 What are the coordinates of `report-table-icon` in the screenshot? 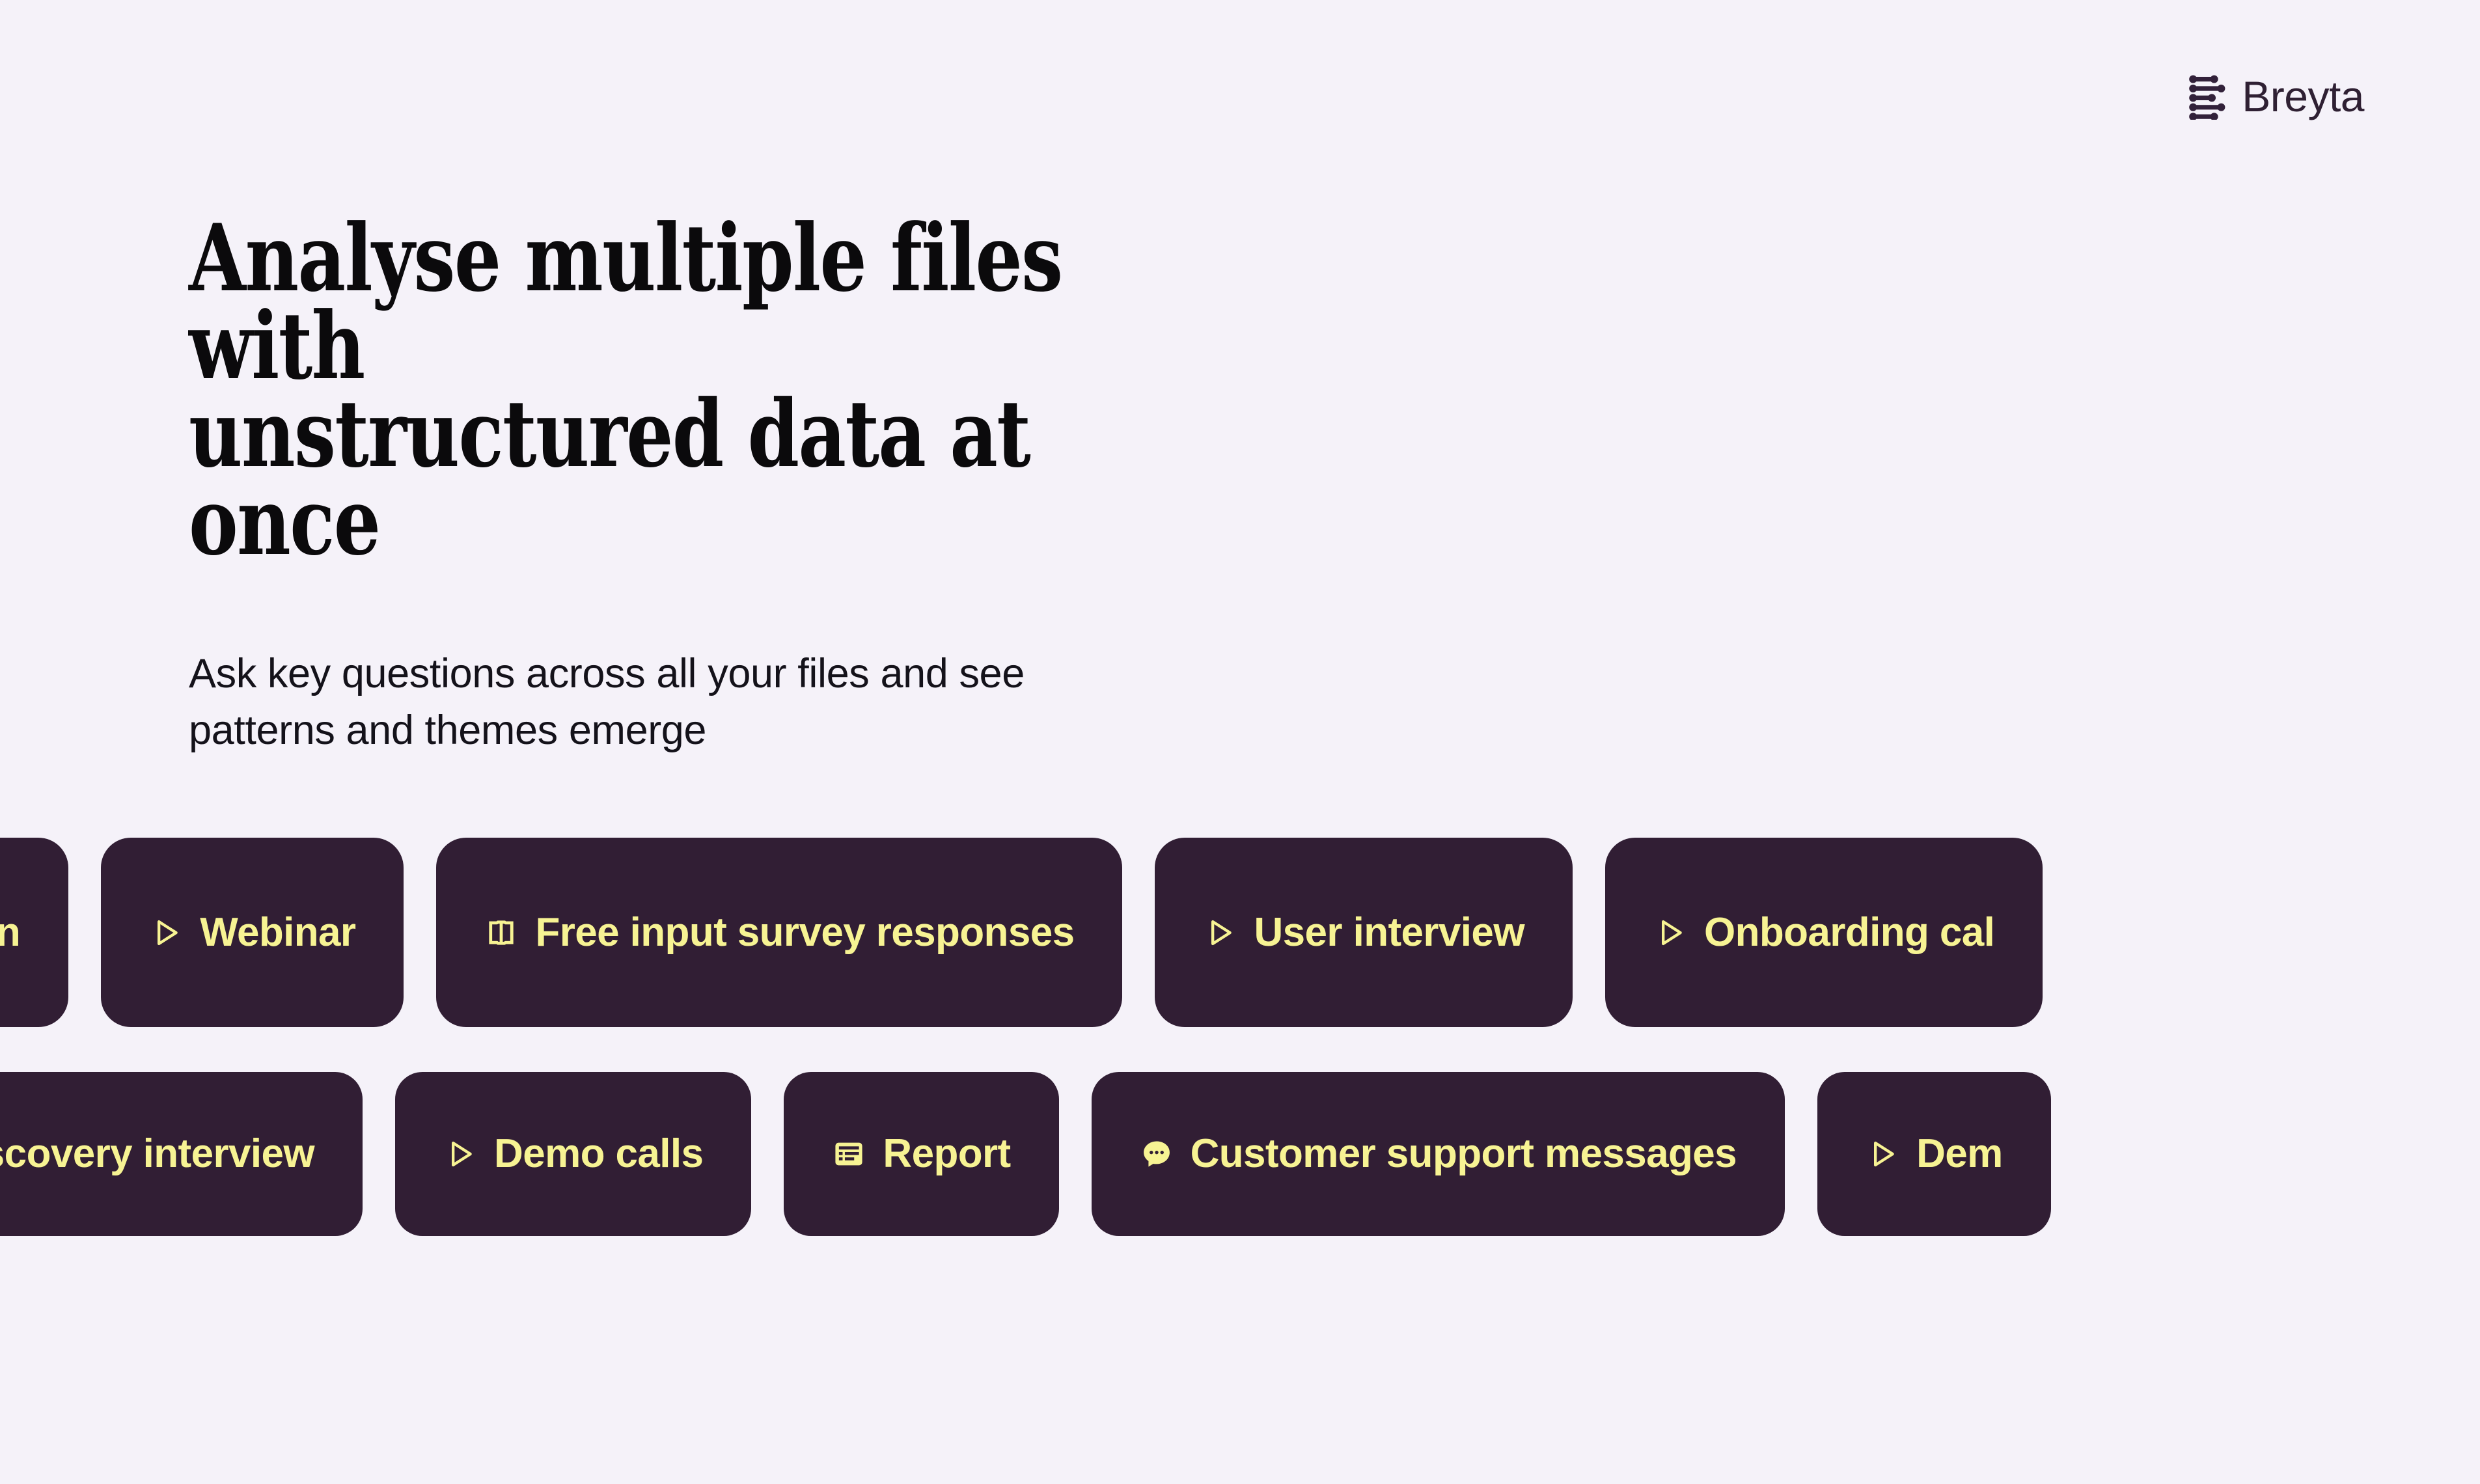 It's located at (849, 1154).